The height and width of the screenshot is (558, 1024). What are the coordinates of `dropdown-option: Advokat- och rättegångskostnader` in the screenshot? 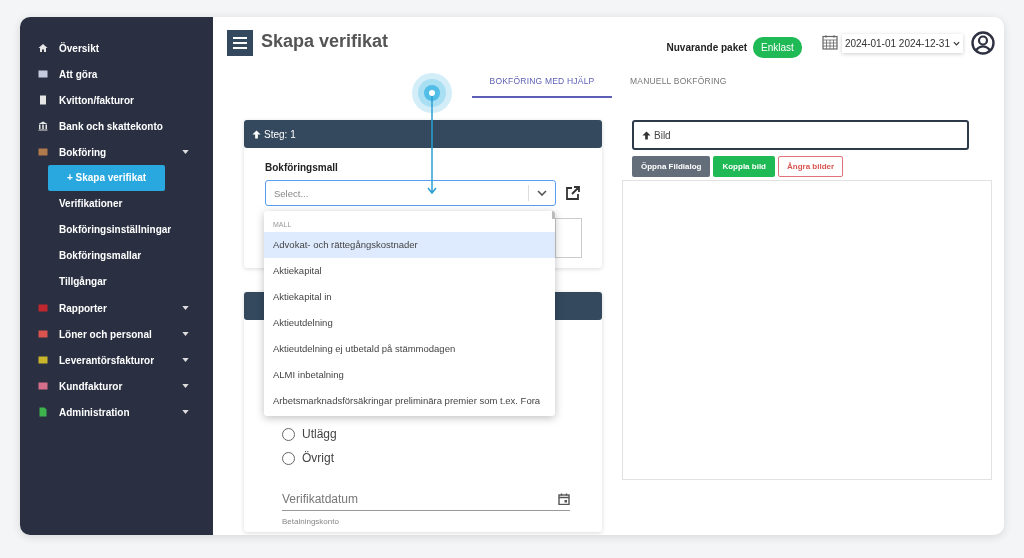 It's located at (409, 245).